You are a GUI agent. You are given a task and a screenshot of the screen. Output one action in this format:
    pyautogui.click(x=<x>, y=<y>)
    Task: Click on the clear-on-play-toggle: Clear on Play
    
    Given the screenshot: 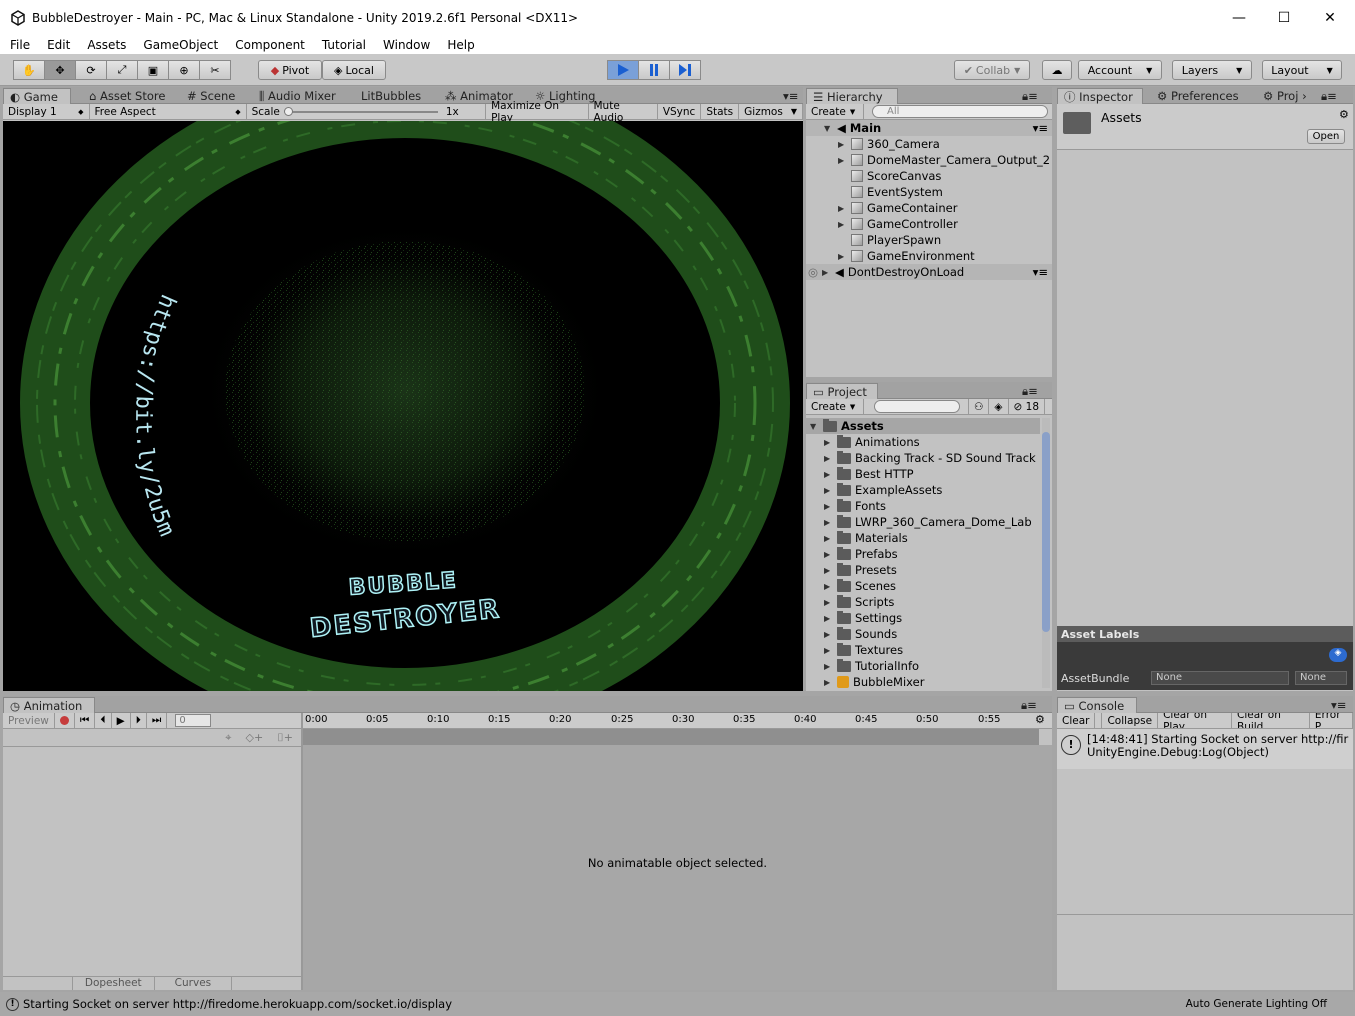 What is the action you would take?
    pyautogui.click(x=1195, y=720)
    